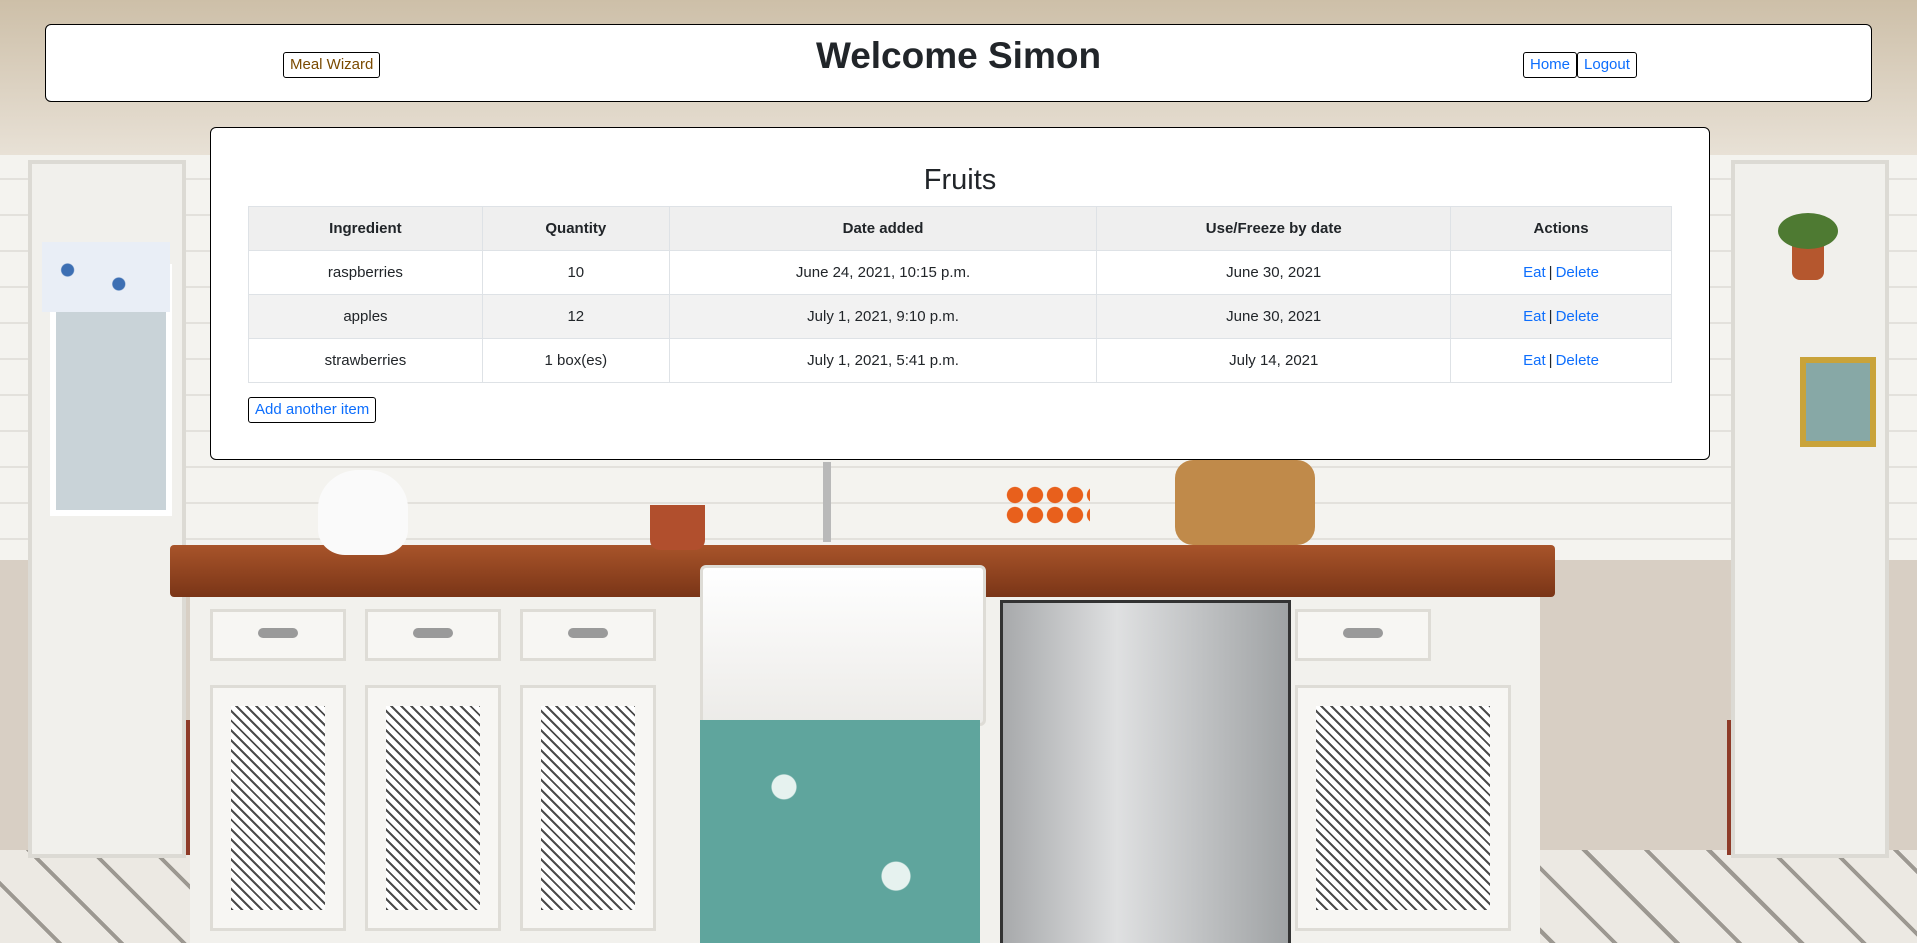  What do you see at coordinates (840, 831) in the screenshot?
I see `sink-skirt` at bounding box center [840, 831].